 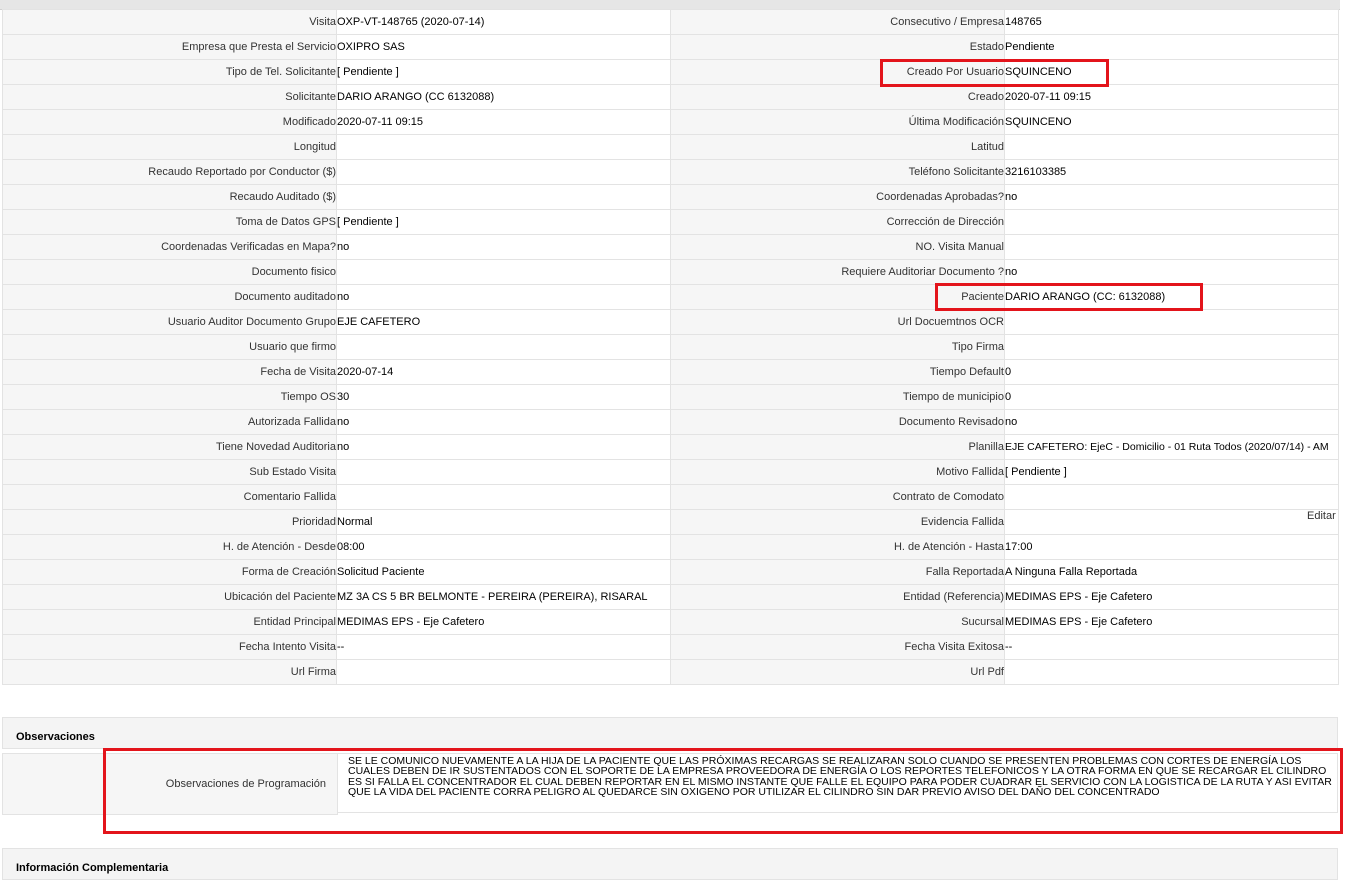 What do you see at coordinates (837, 222) in the screenshot?
I see `field-label: Corrección de Dirección` at bounding box center [837, 222].